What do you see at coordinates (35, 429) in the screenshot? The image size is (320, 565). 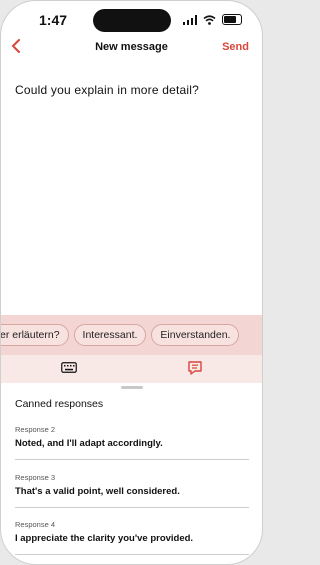 I see `response-label: Response 2` at bounding box center [35, 429].